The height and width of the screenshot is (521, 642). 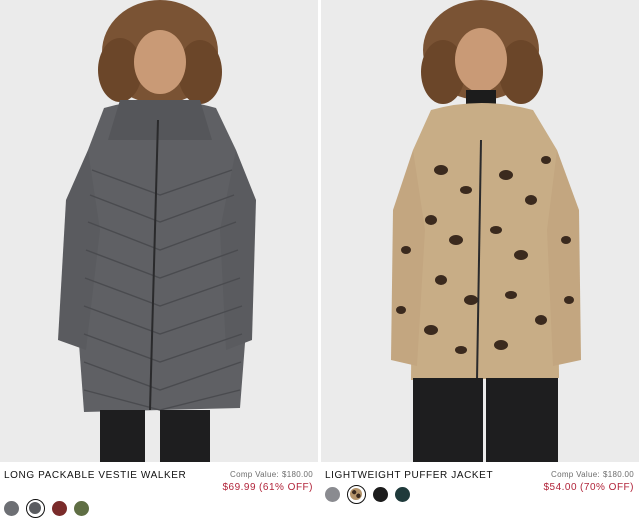 What do you see at coordinates (239, 487) in the screenshot?
I see `sale-price-amount: $69.99` at bounding box center [239, 487].